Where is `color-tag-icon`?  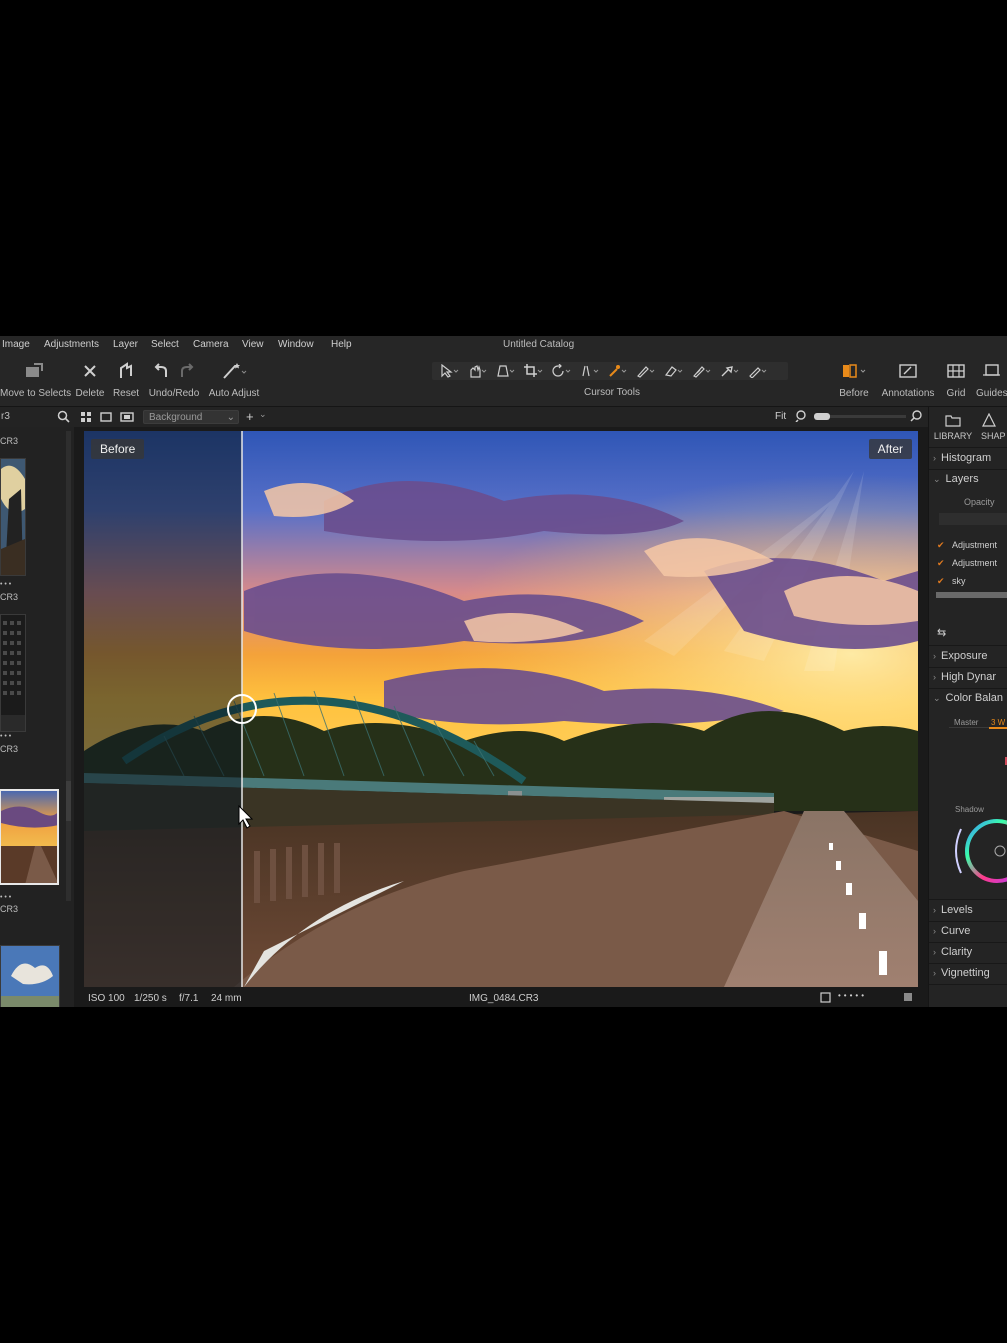 color-tag-icon is located at coordinates (908, 998).